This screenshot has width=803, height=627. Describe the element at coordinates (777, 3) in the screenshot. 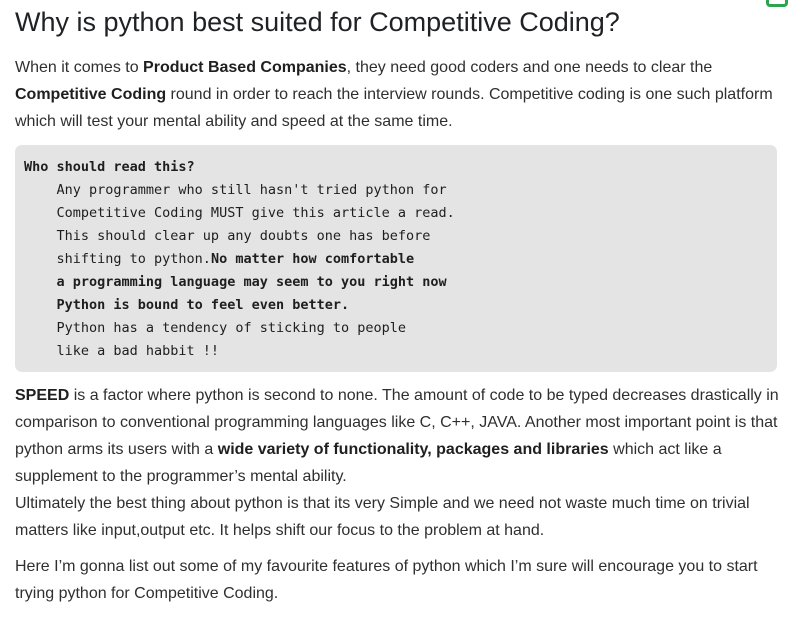

I see `bookmark-icon` at that location.